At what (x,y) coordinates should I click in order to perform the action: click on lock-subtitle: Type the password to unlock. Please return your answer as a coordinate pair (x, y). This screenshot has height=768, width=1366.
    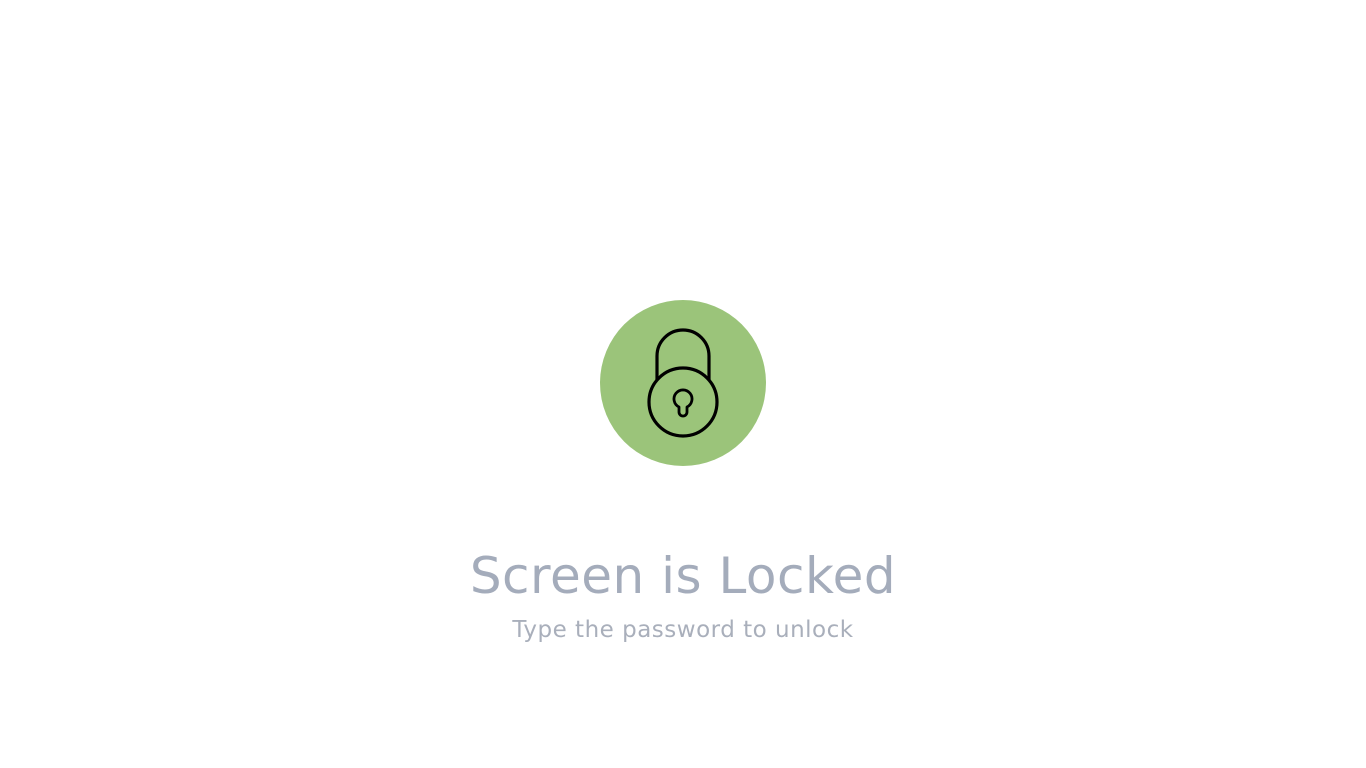
    Looking at the image, I should click on (683, 630).